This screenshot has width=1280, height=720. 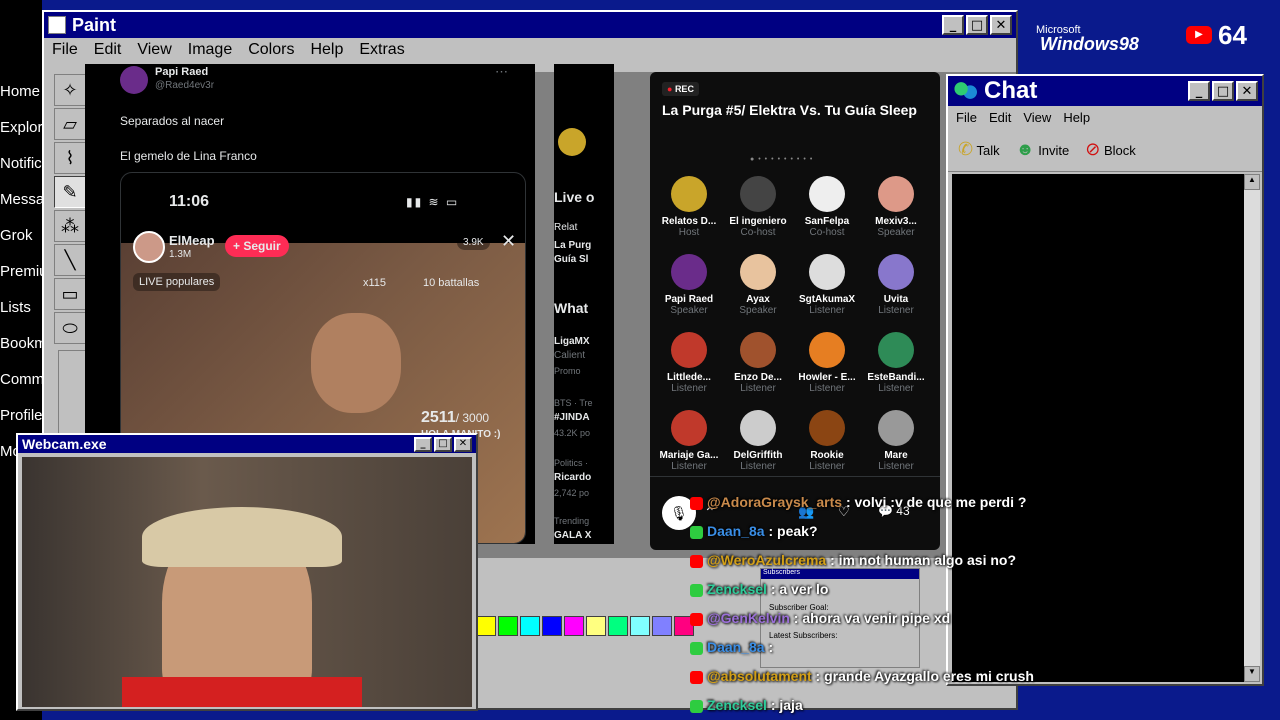 I want to click on chat-title: Chat, so click(x=1011, y=90).